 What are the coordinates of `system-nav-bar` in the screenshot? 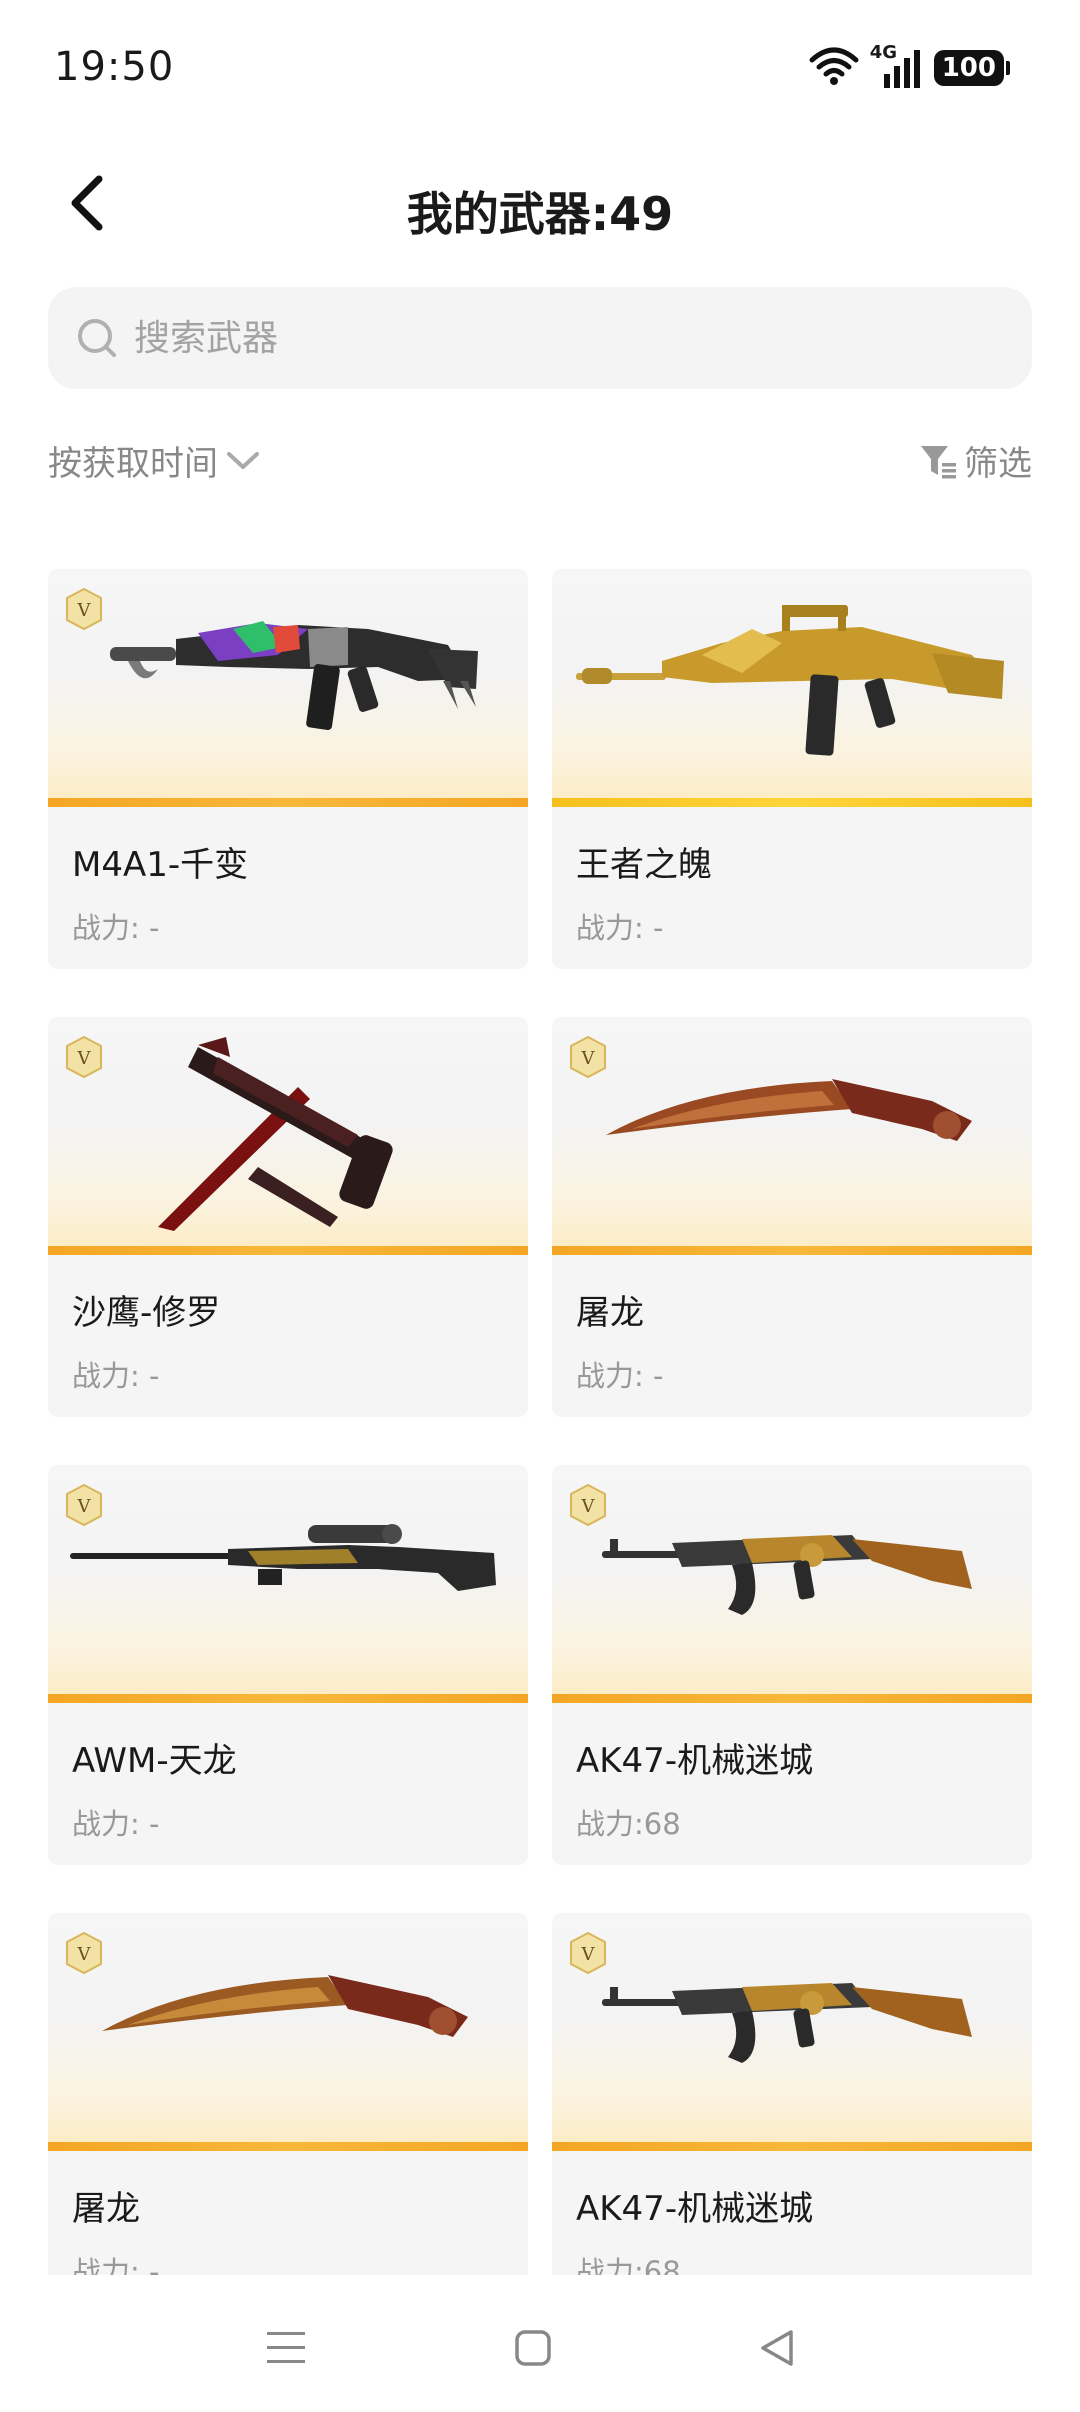 It's located at (540, 2346).